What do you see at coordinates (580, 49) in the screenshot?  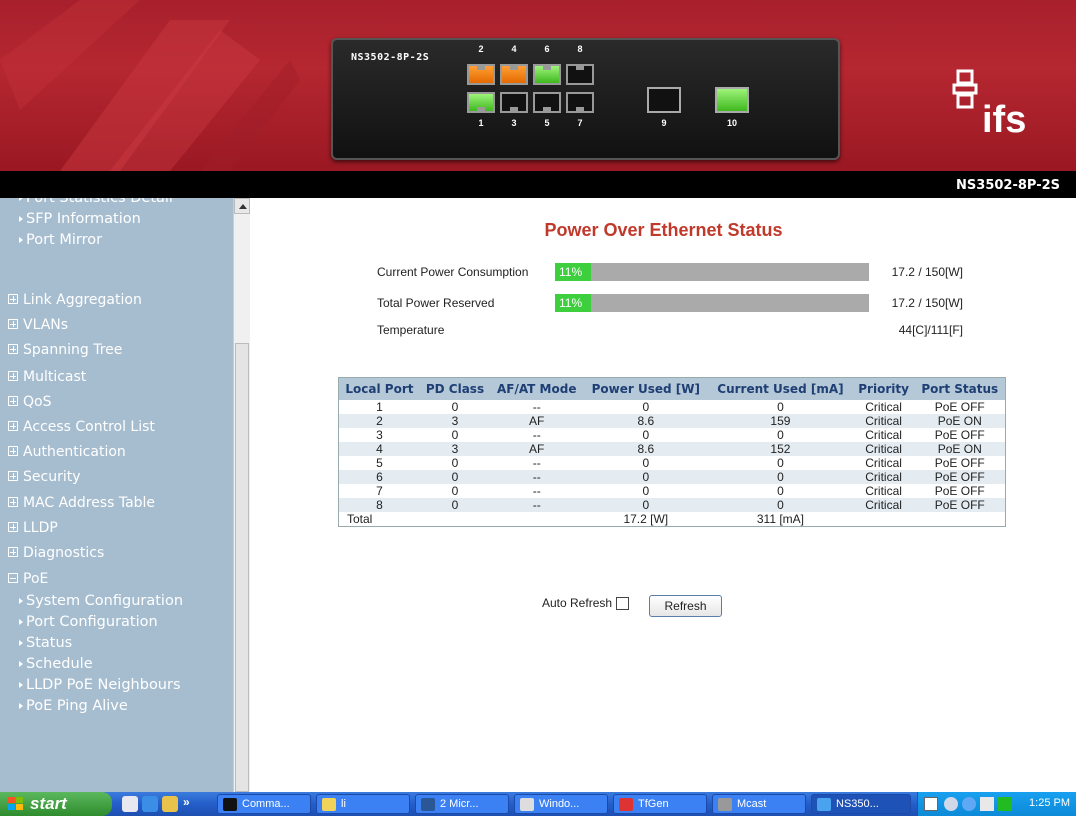 I see `port-number-label: 8` at bounding box center [580, 49].